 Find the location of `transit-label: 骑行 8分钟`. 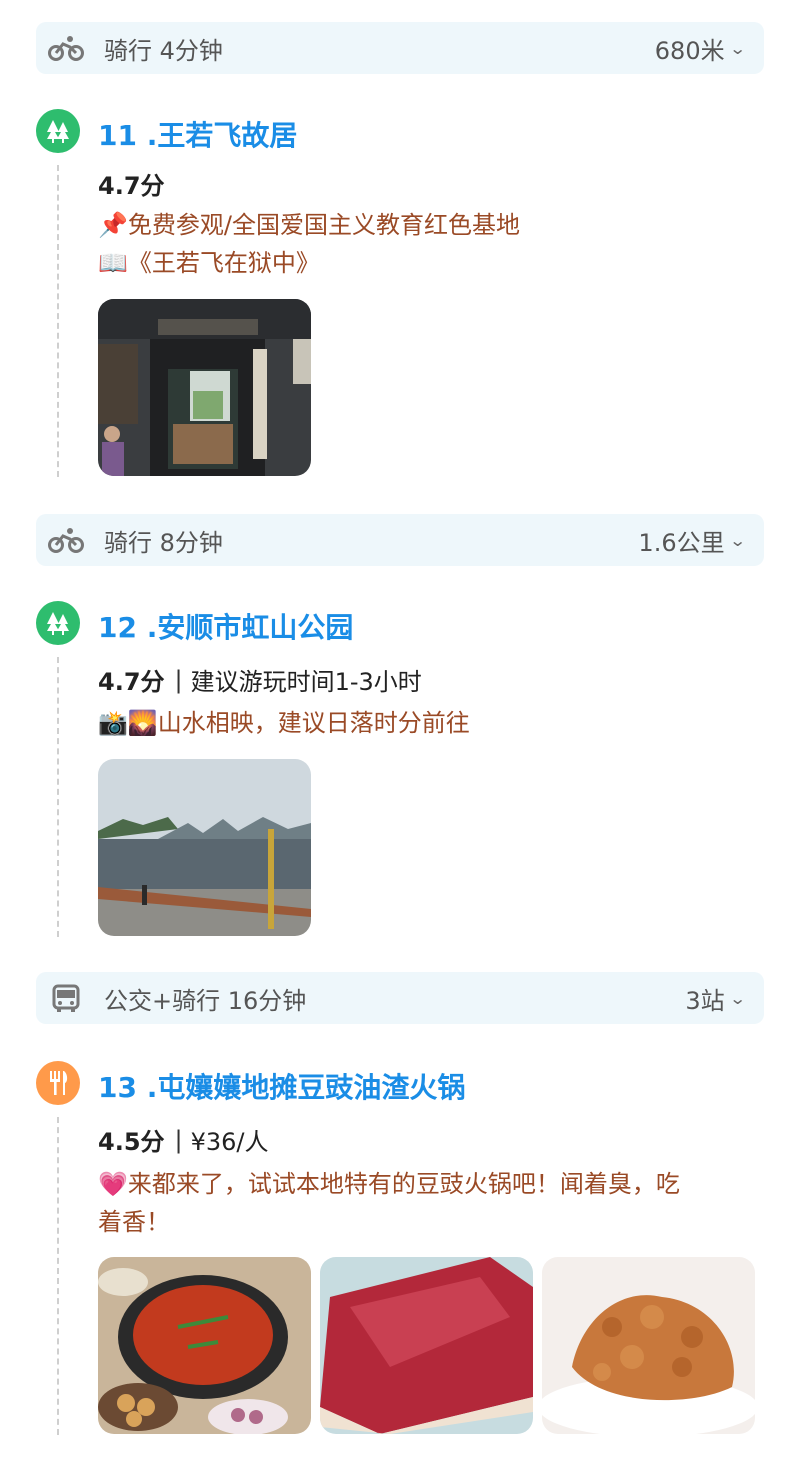

transit-label: 骑行 8分钟 is located at coordinates (163, 542).